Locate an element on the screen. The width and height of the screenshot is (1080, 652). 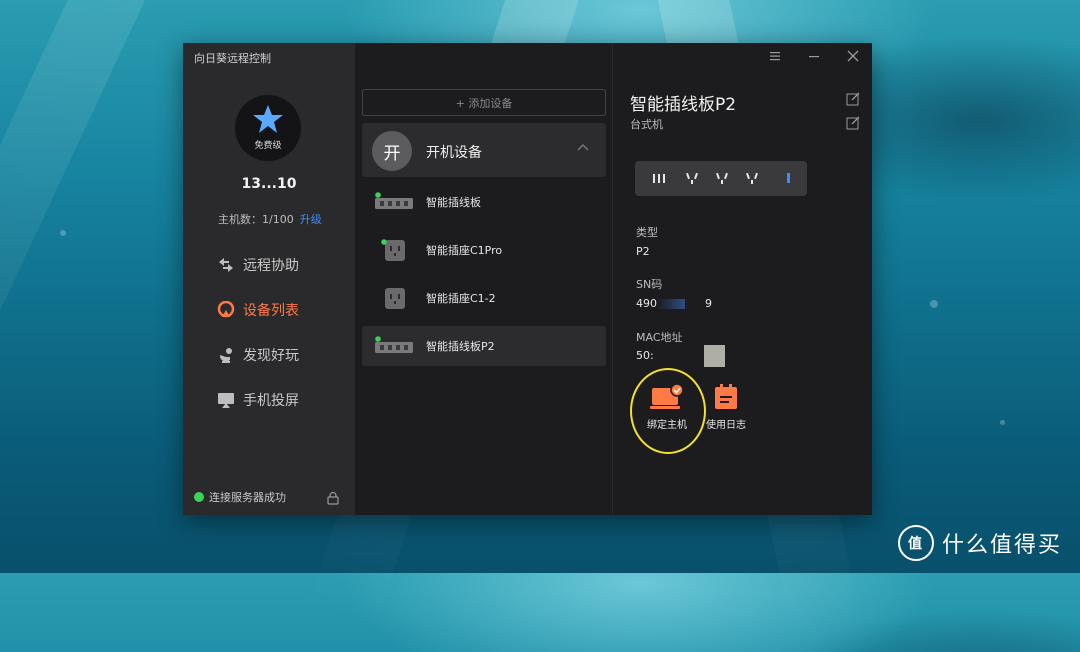
redacted-mac is located at coordinates (714, 356).